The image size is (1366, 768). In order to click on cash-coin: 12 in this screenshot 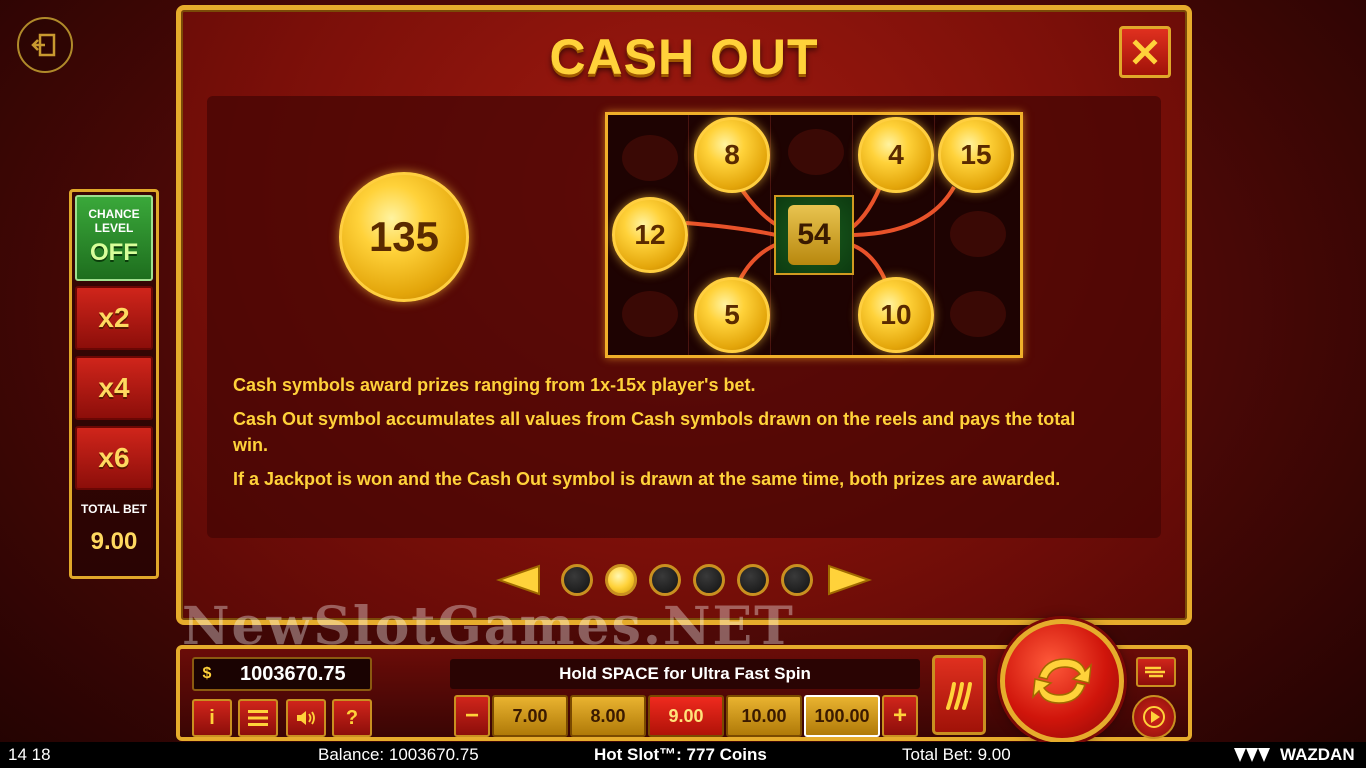, I will do `click(650, 235)`.